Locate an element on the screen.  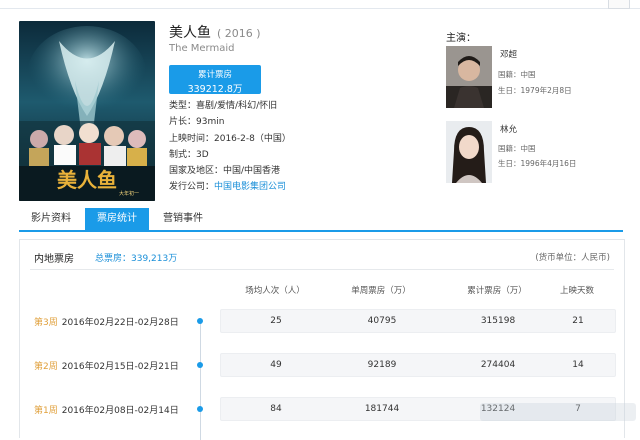
actor-birthday: 生日：1996年4月16日 is located at coordinates (537, 163).